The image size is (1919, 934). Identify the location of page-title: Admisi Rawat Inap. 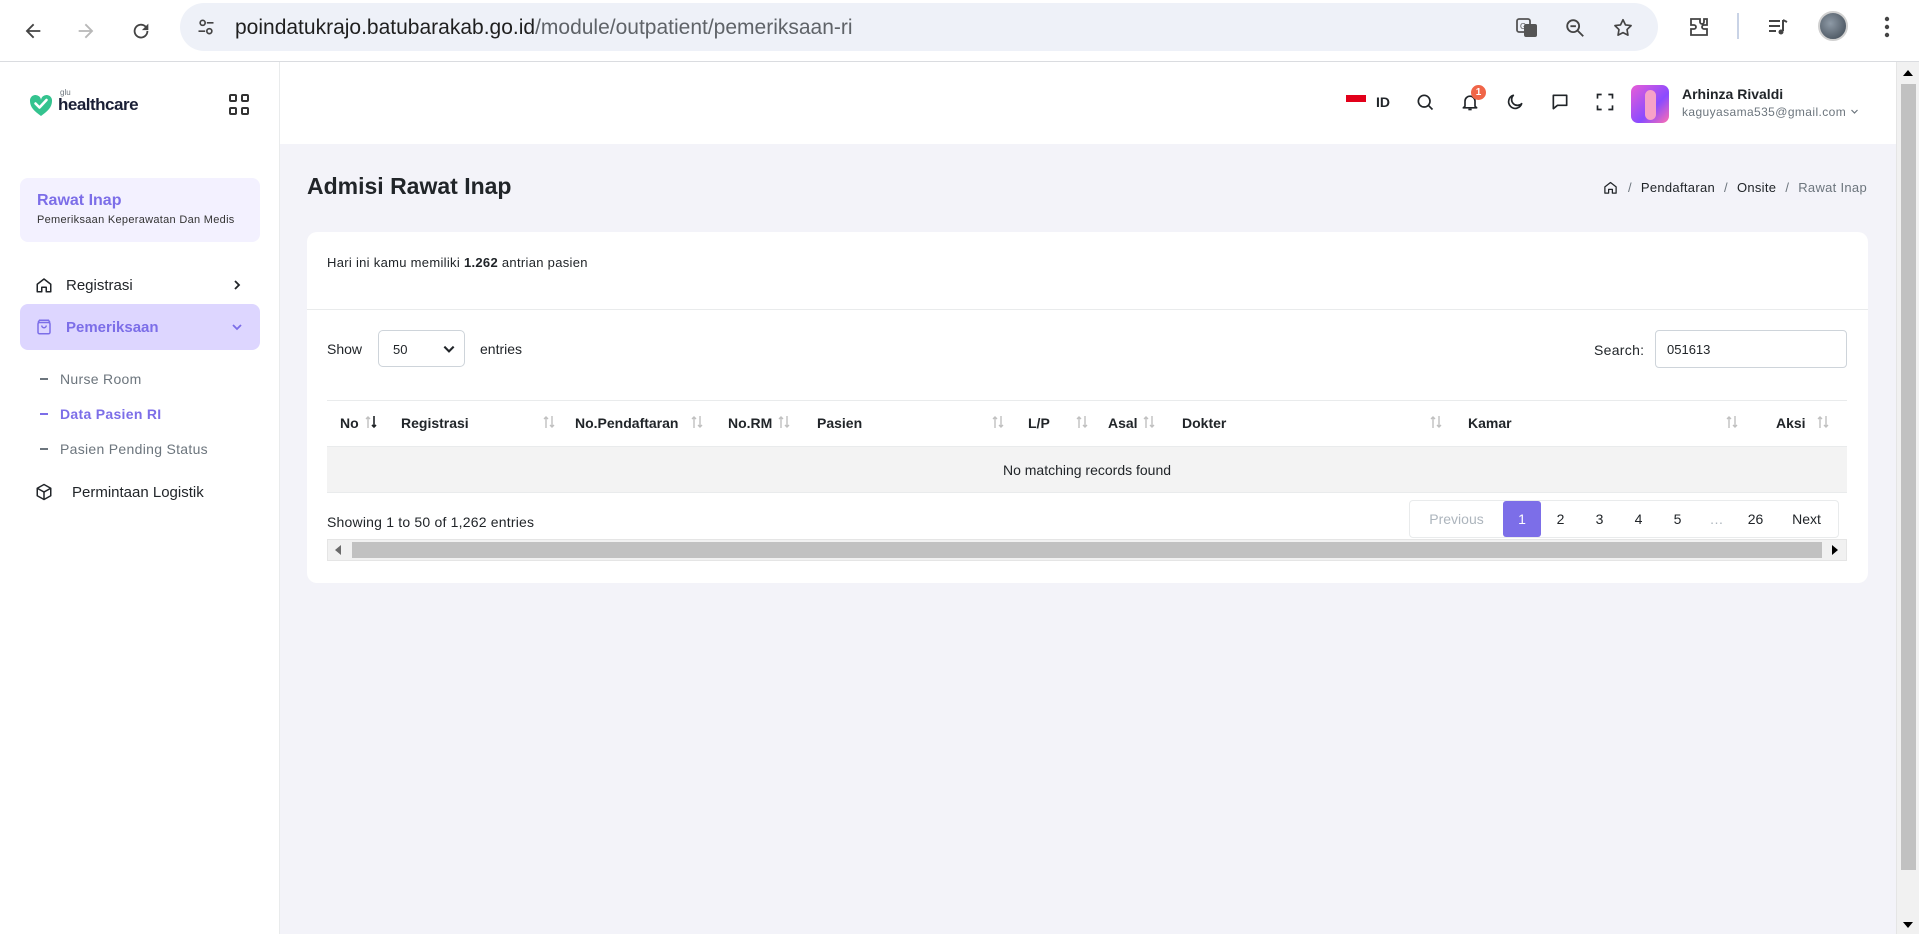
(409, 186).